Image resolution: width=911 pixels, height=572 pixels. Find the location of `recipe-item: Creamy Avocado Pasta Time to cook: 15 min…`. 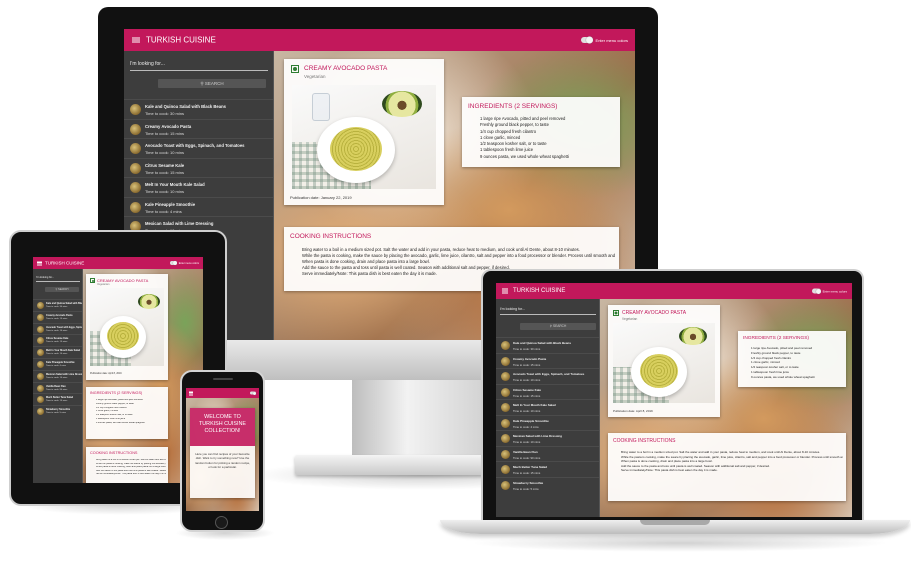

recipe-item: Creamy Avocado Pasta Time to cook: 15 min… is located at coordinates (198, 128).